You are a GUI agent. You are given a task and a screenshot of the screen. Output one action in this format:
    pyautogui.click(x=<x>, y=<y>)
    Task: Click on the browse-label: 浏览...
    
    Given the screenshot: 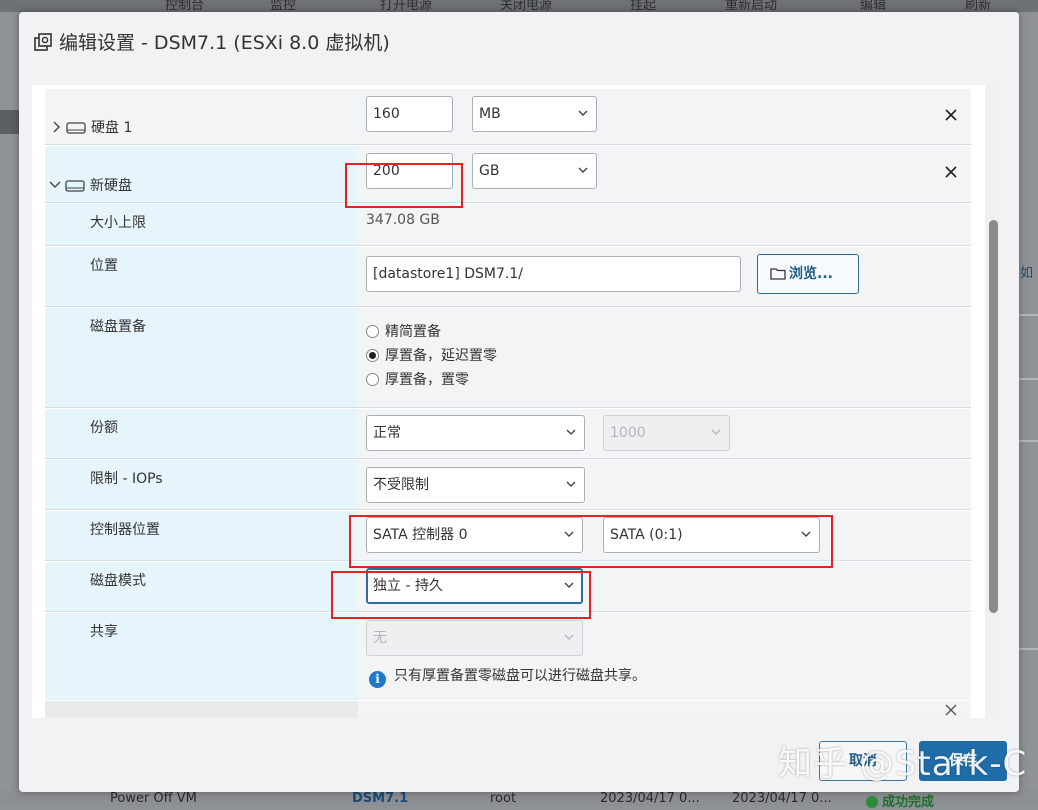 What is the action you would take?
    pyautogui.click(x=811, y=274)
    